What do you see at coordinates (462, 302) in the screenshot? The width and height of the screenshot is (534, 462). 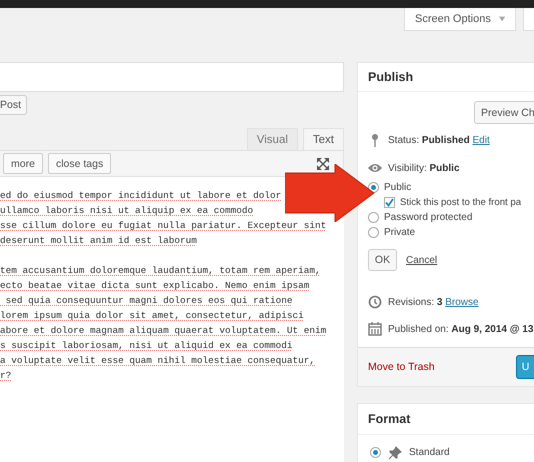 I see `browse-link: Browse` at bounding box center [462, 302].